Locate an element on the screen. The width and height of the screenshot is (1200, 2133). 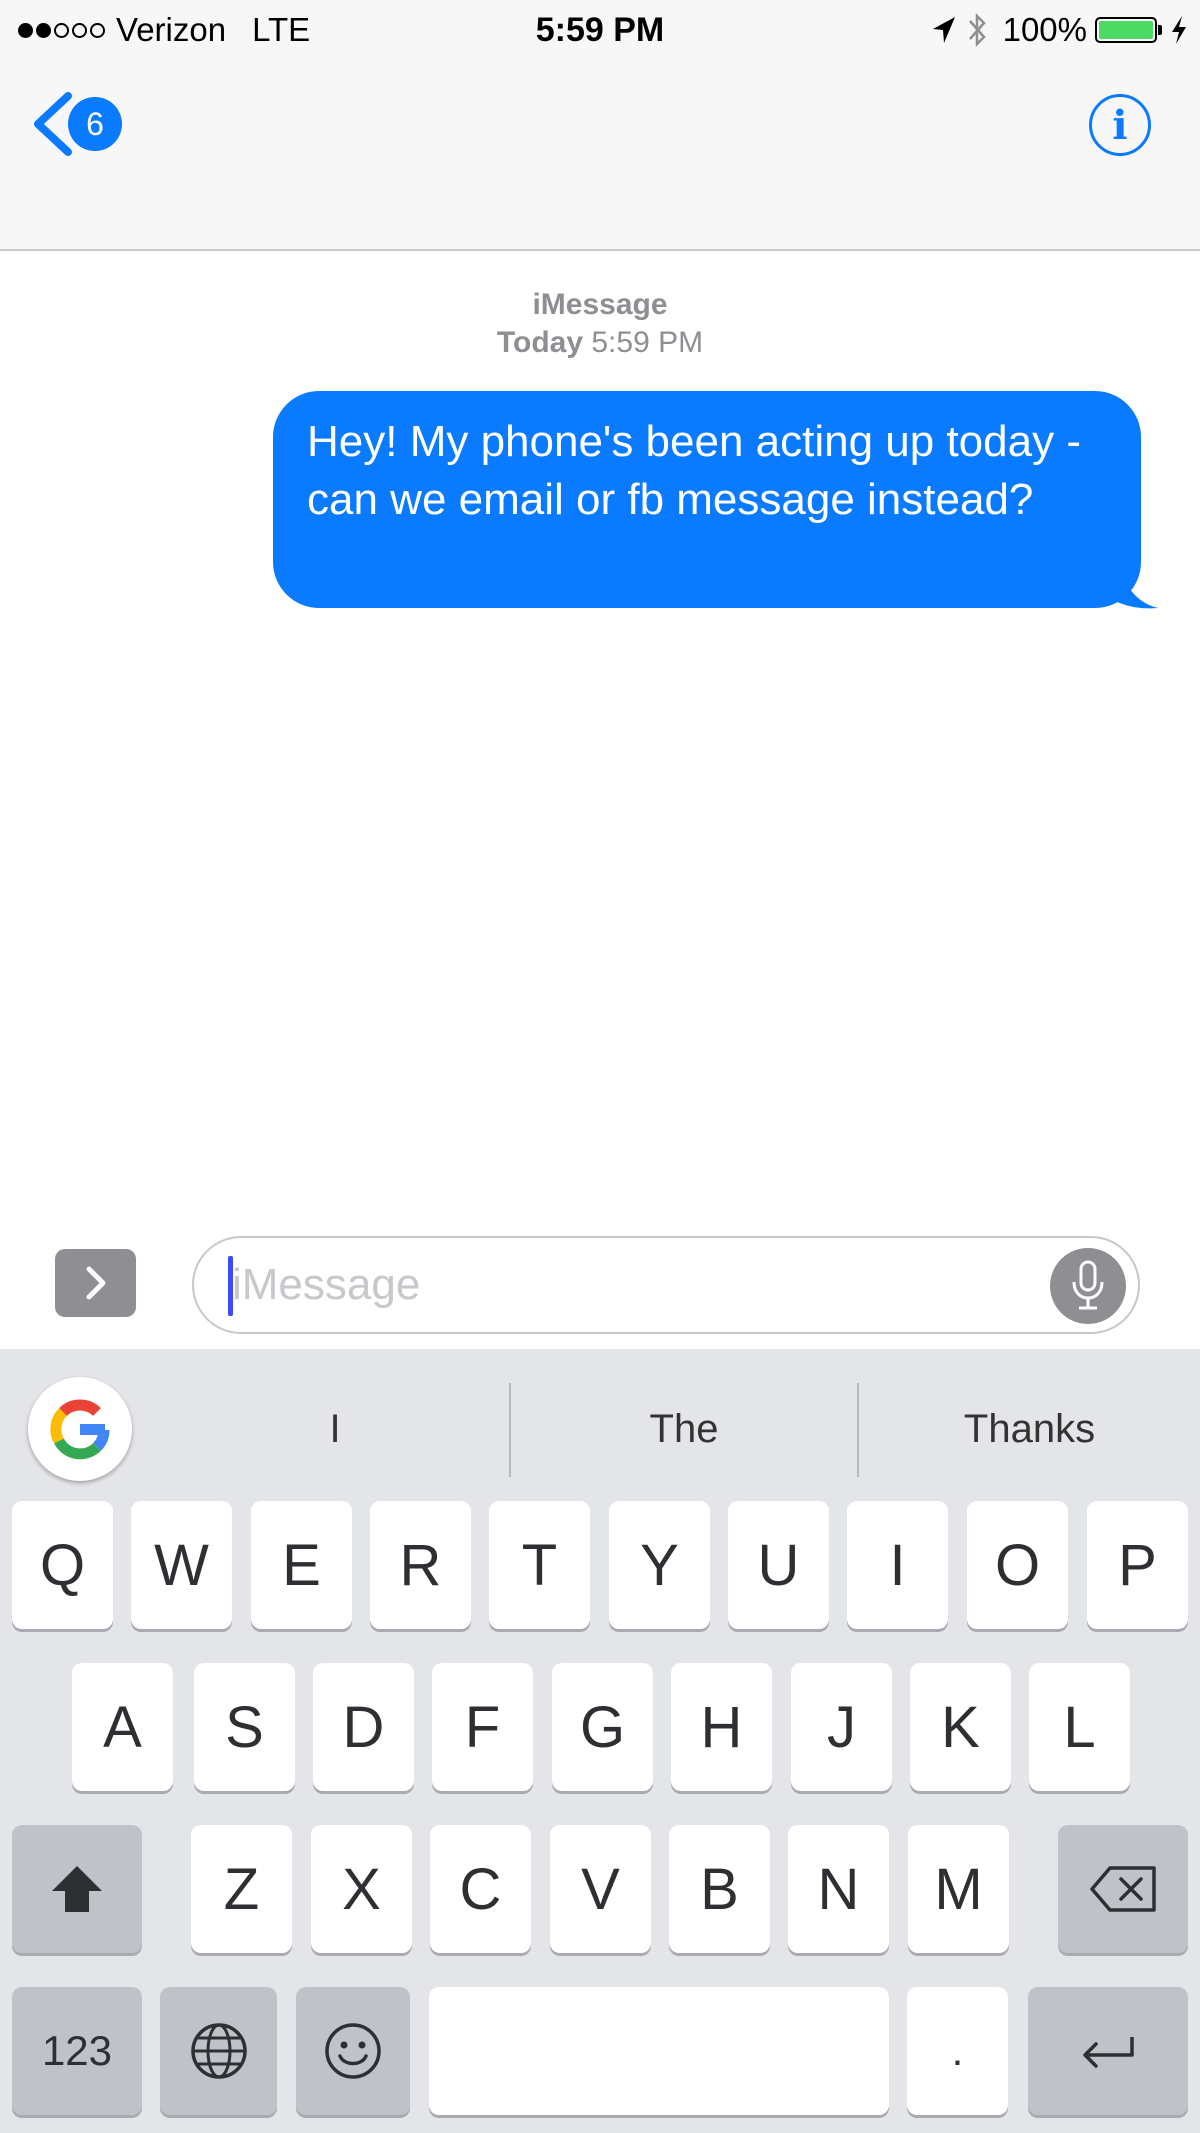
key-q: Q is located at coordinates (62, 1565).